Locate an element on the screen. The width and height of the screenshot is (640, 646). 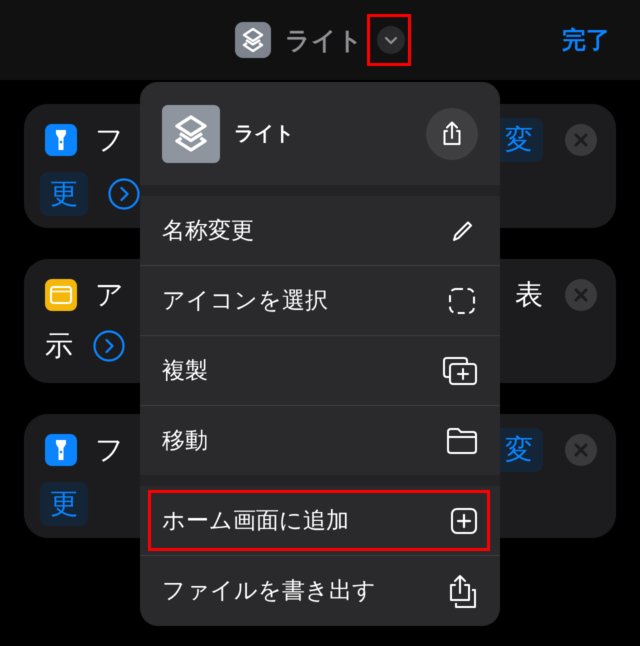
action-text: 示 is located at coordinates (58, 346).